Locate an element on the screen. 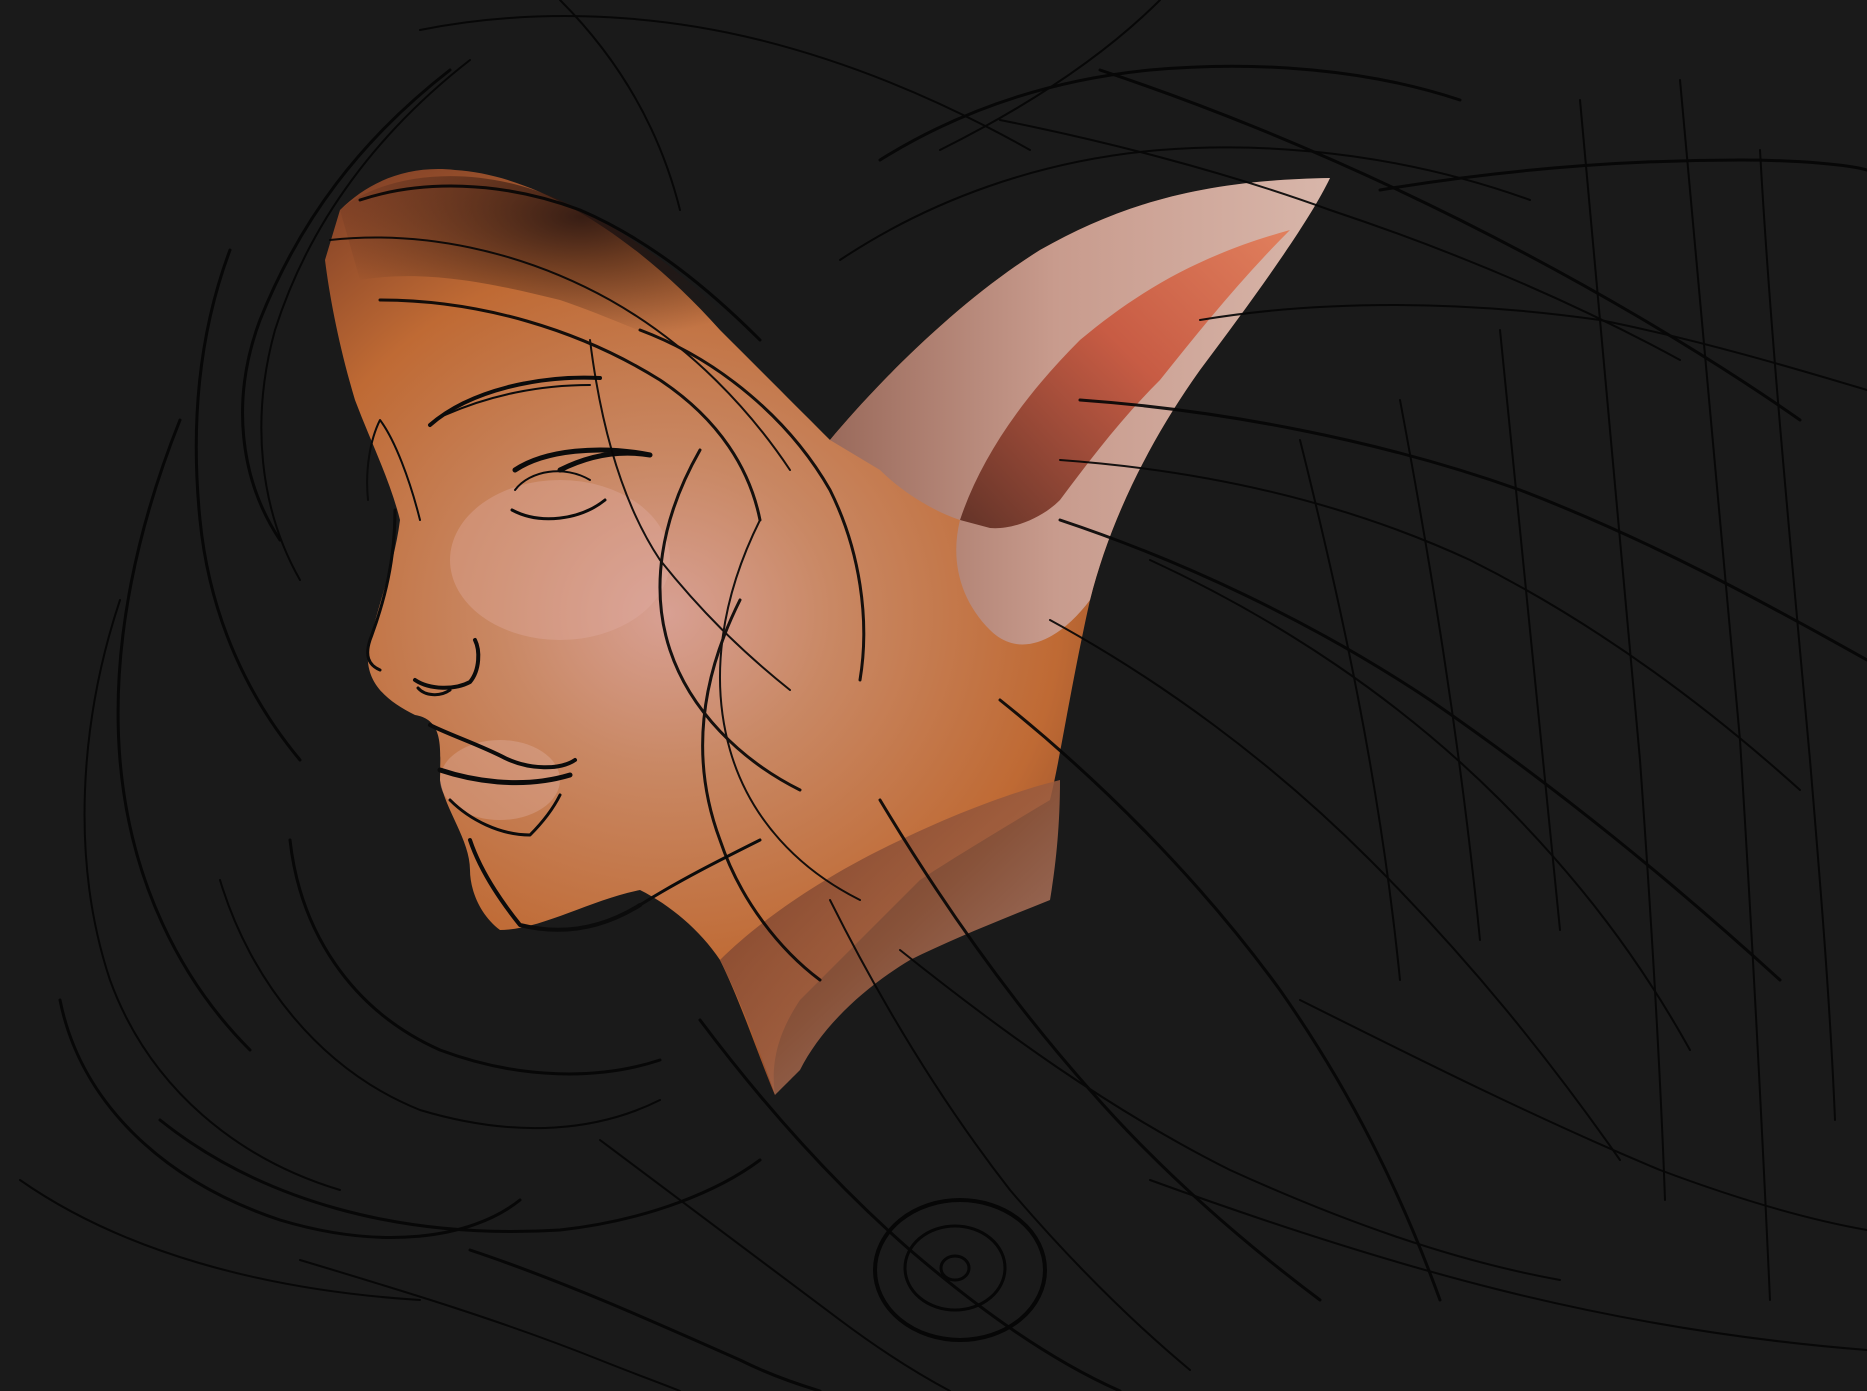  cheek-highlight is located at coordinates (560, 560).